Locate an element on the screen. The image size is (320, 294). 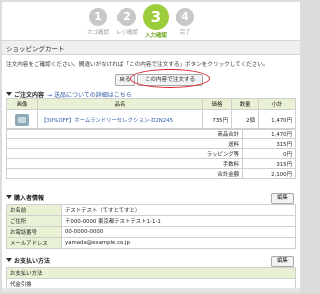
payment-header: お支払い方法 is located at coordinates (151, 273).